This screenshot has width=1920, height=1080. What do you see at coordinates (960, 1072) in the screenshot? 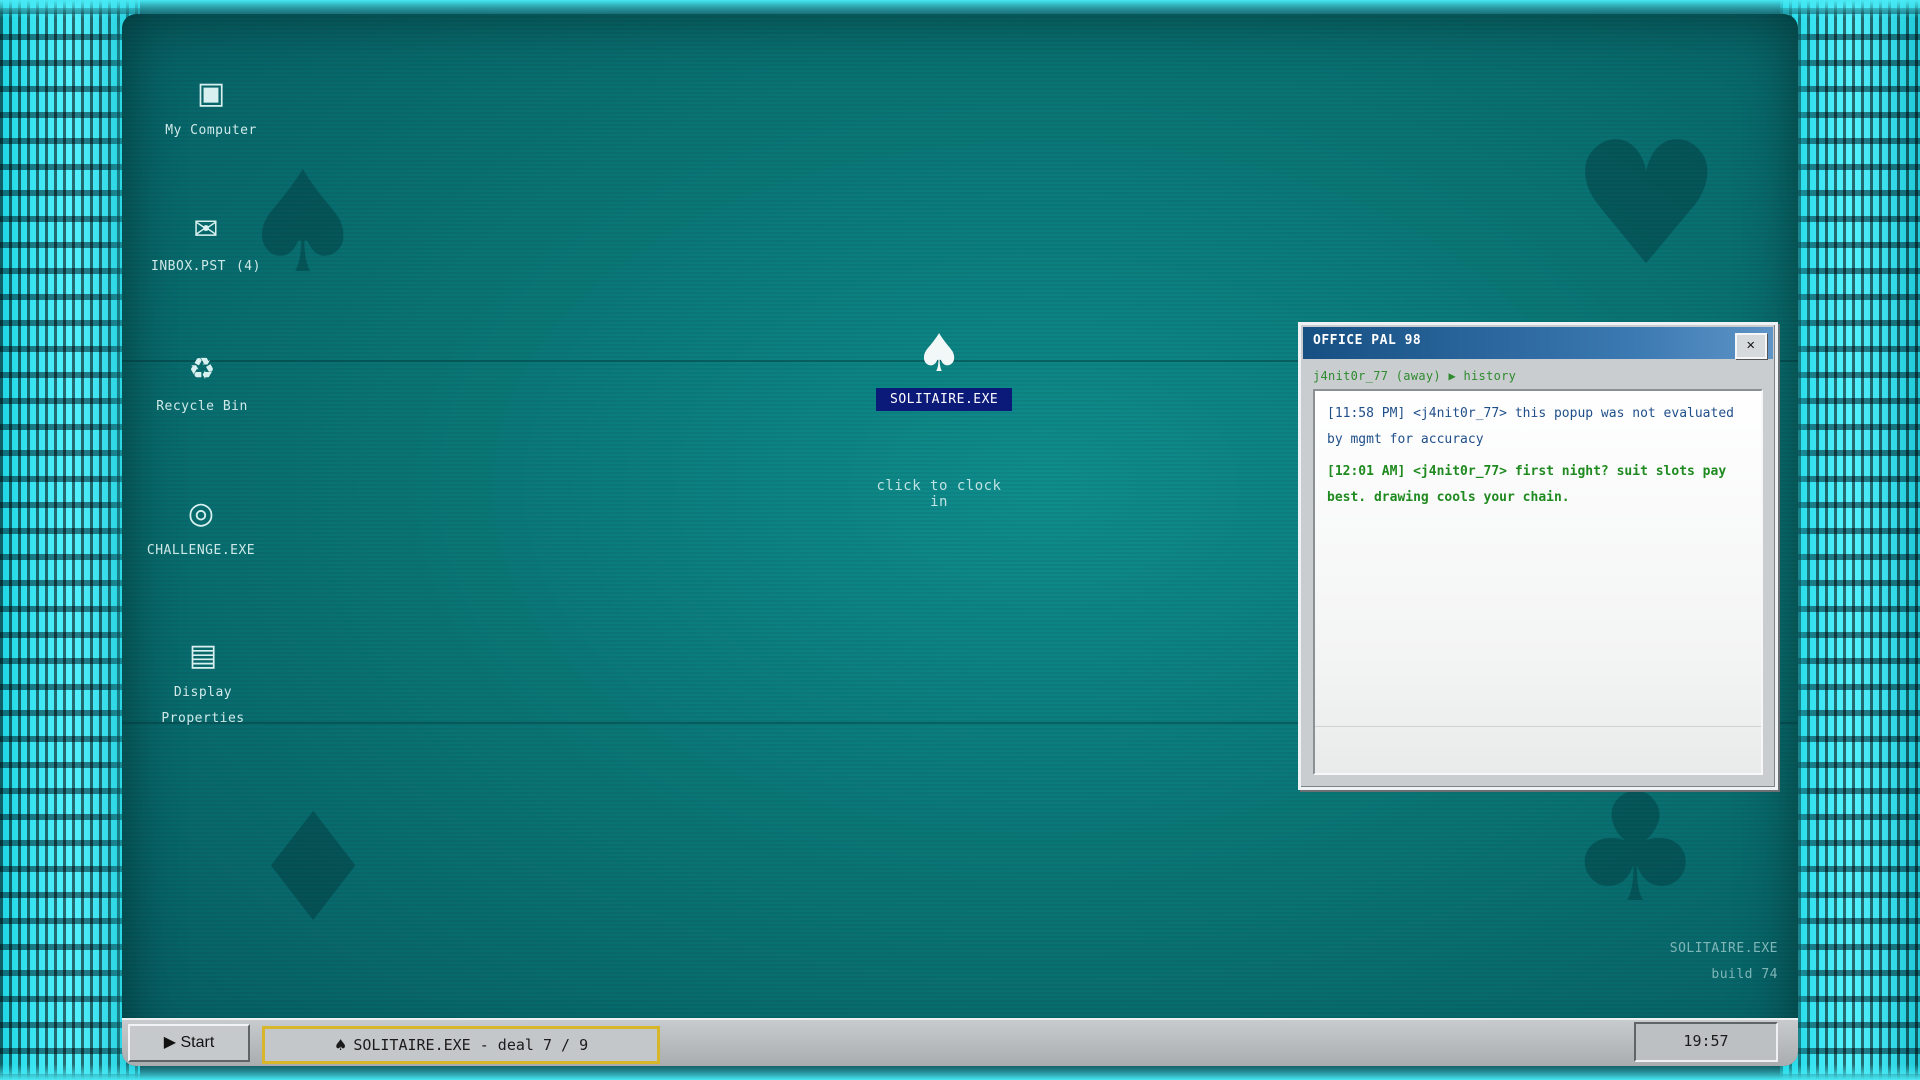
I see `crt-glow-bottom` at bounding box center [960, 1072].